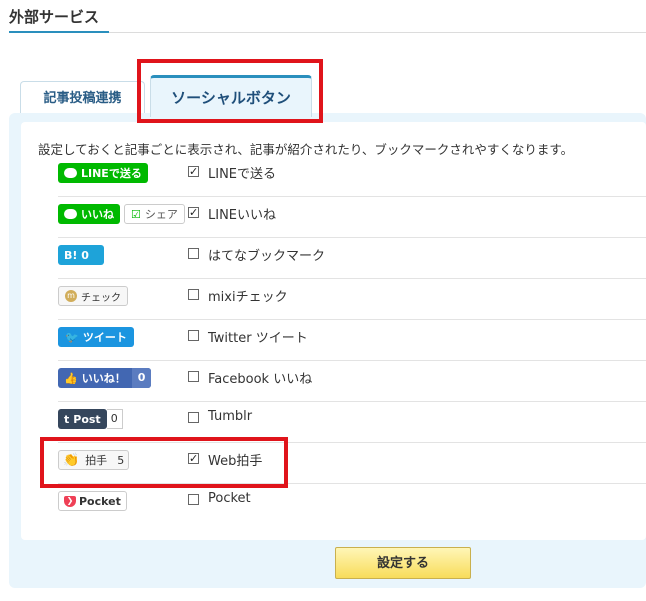 This screenshot has width=646, height=601. What do you see at coordinates (141, 378) in the screenshot?
I see `facebook-count: 0` at bounding box center [141, 378].